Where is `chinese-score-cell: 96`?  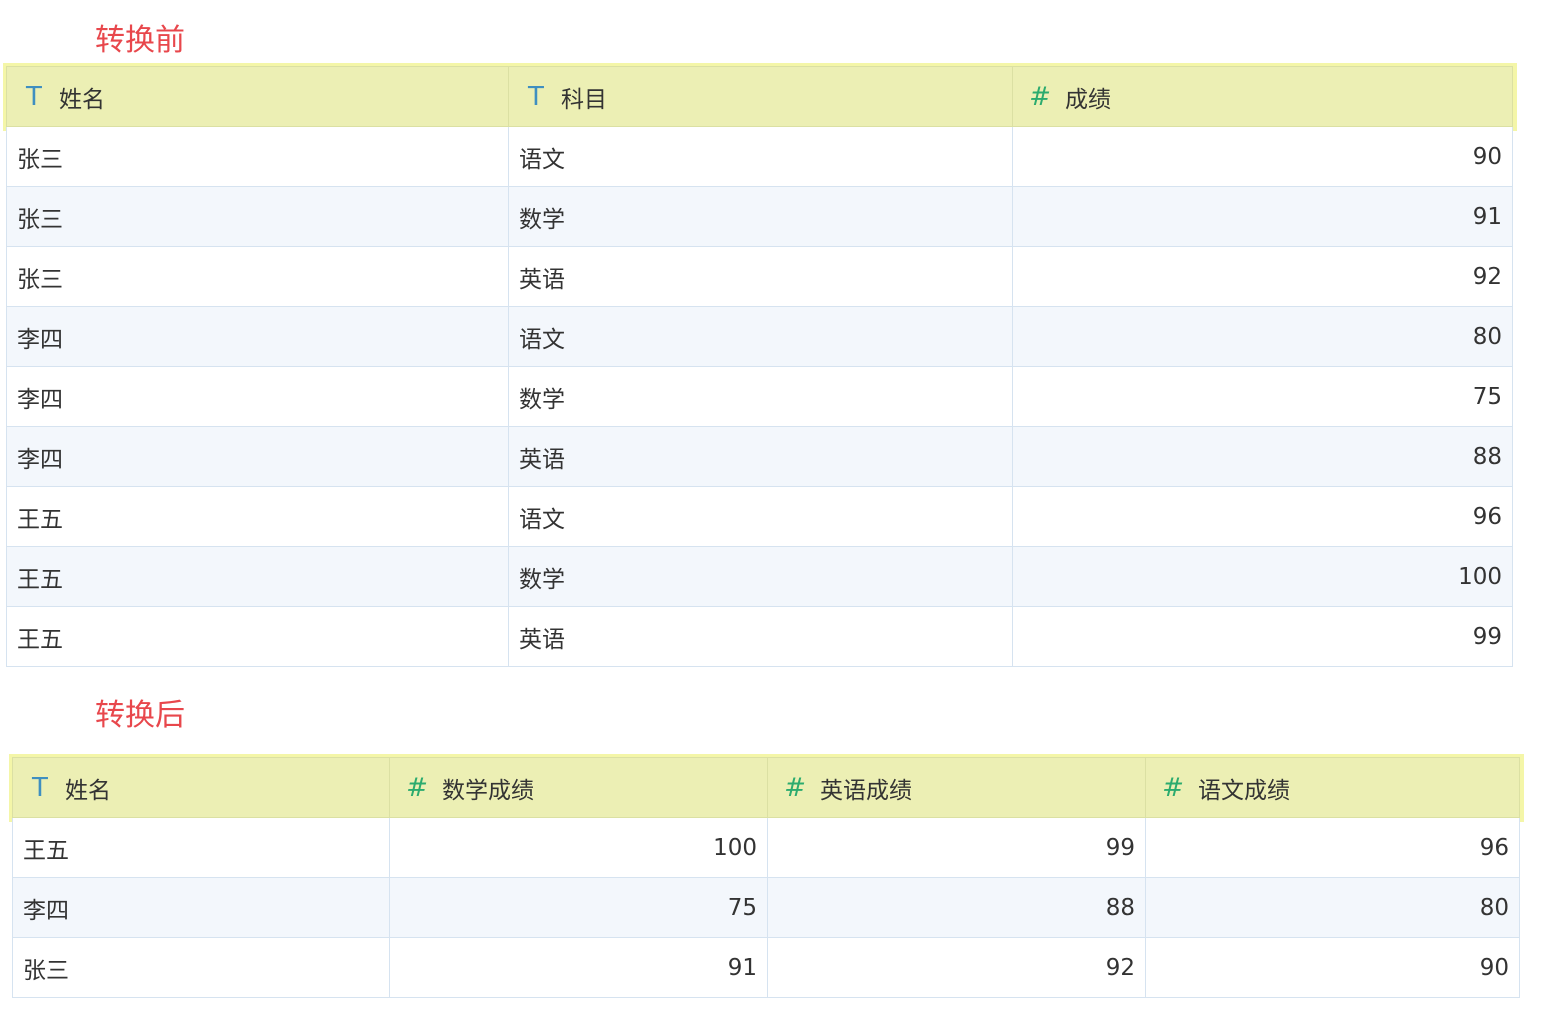
chinese-score-cell: 96 is located at coordinates (1332, 847).